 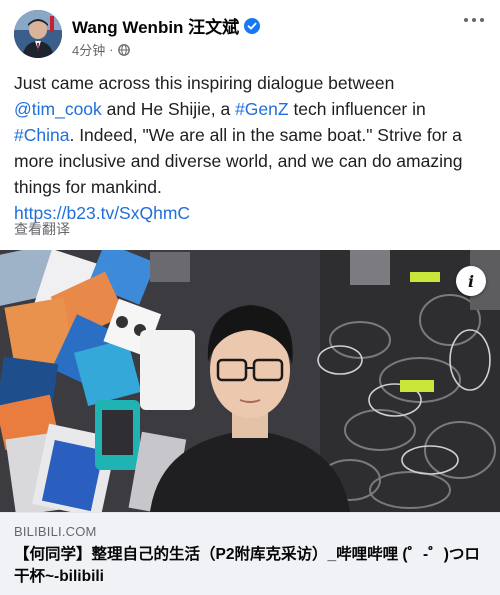 I want to click on mention-link: @tim_cook, so click(x=58, y=109).